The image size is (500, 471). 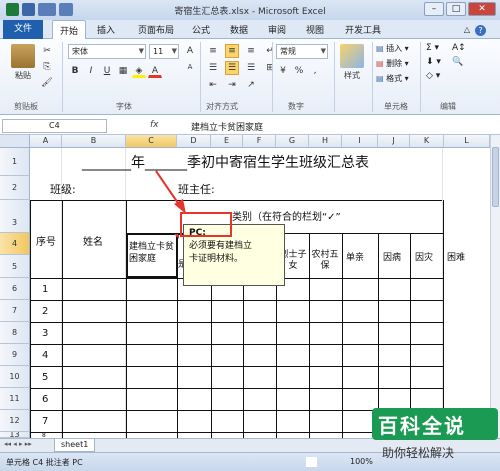 What do you see at coordinates (232, 85) in the screenshot?
I see `increase-indent-icon: ⇥` at bounding box center [232, 85].